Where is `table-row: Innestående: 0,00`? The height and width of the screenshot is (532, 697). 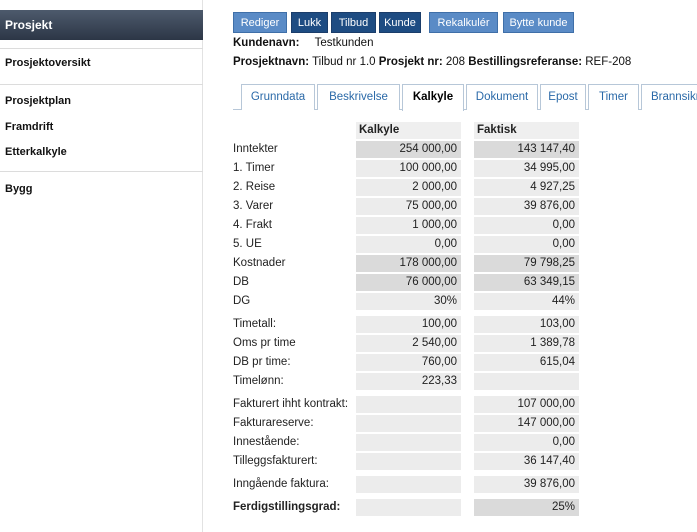 table-row: Innestående: 0,00 is located at coordinates (410, 442).